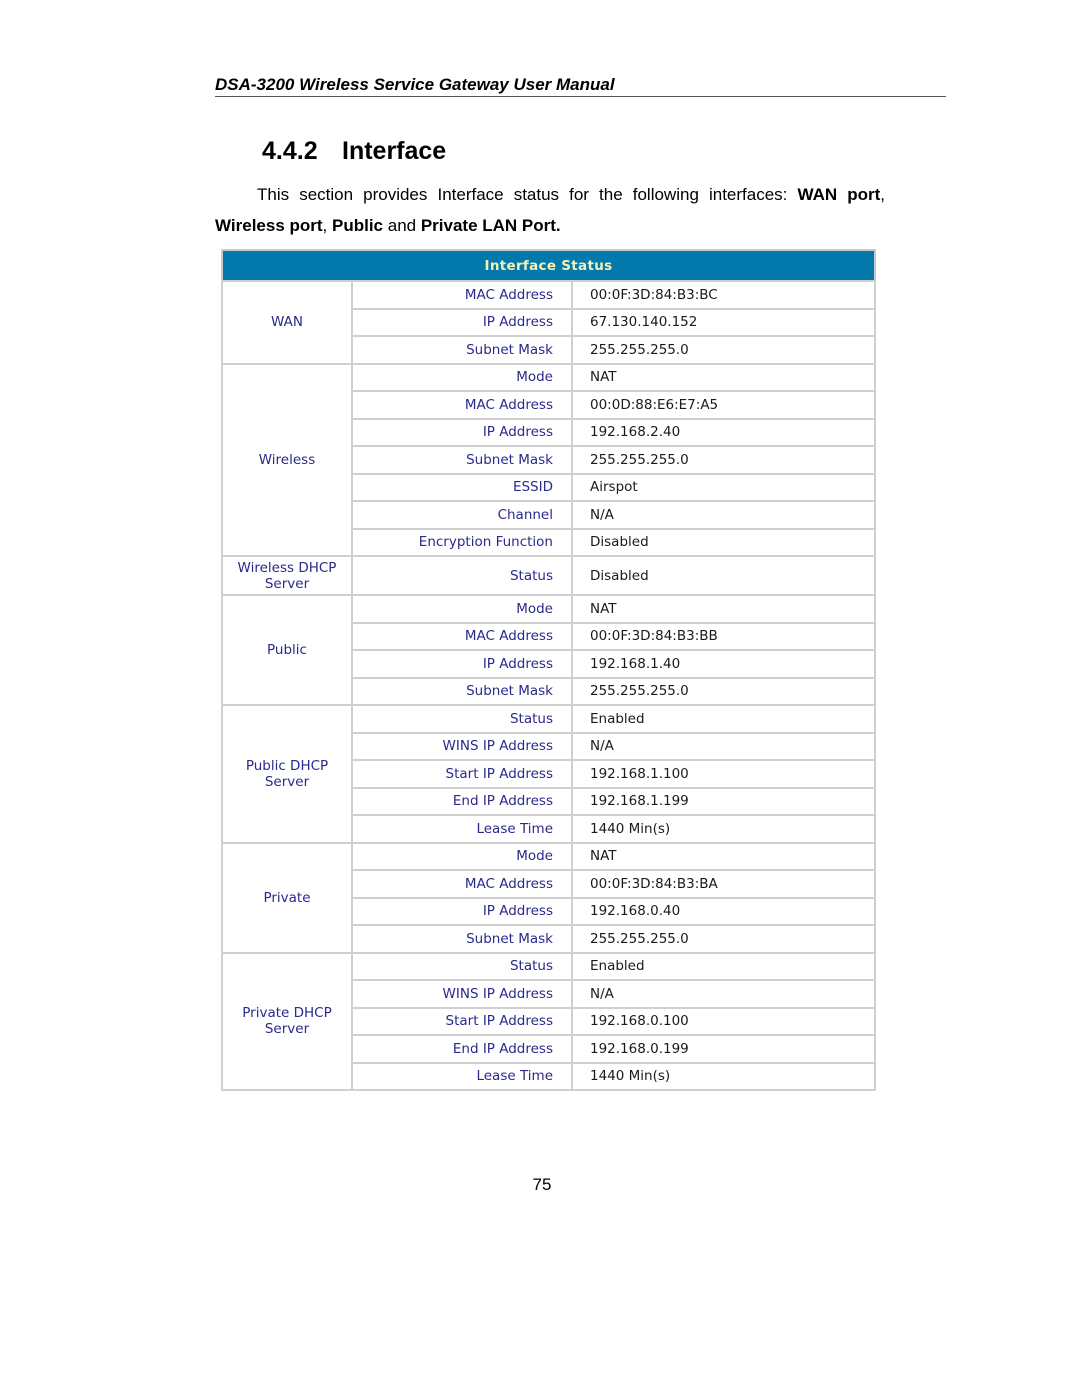  I want to click on group-name-line: Wireless DHCP, so click(287, 567).